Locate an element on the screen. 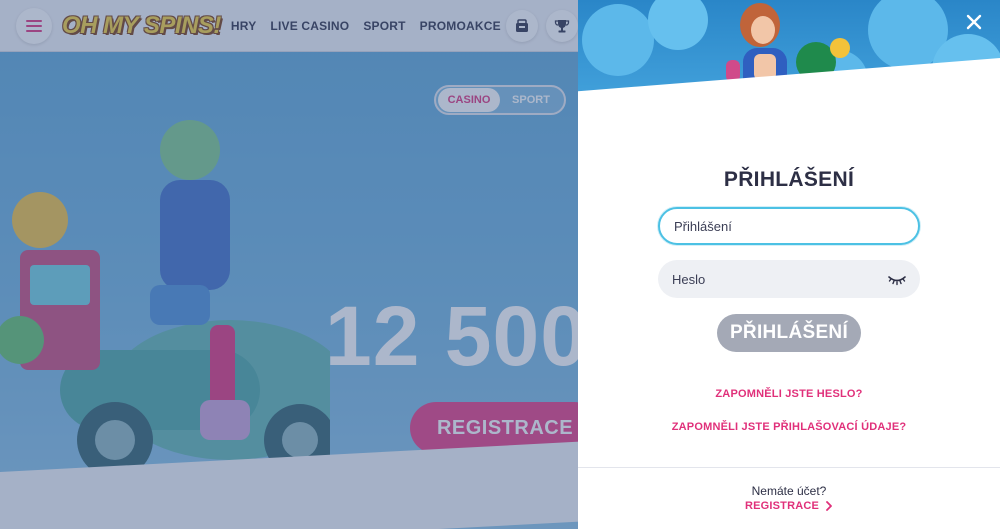  username-input is located at coordinates (789, 226).